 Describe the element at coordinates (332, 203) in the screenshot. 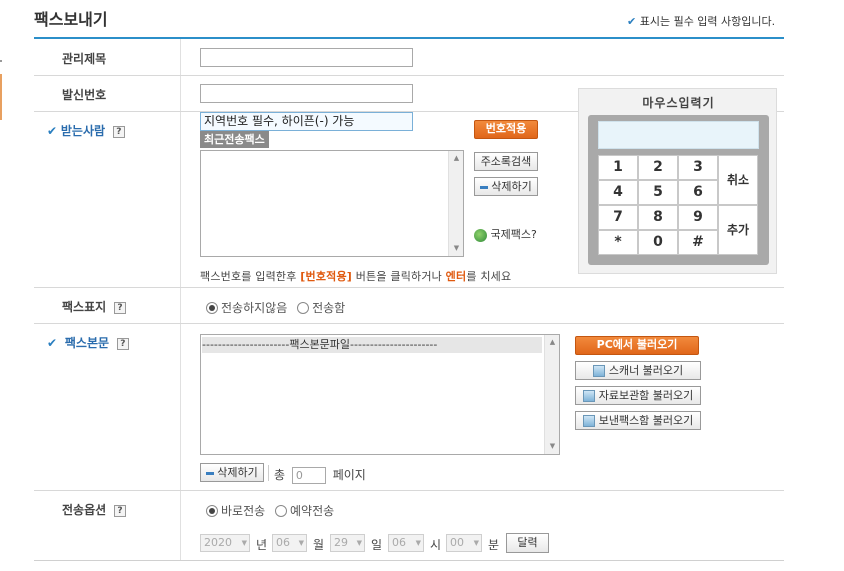

I see `recipient-list: ▲ ▼` at that location.